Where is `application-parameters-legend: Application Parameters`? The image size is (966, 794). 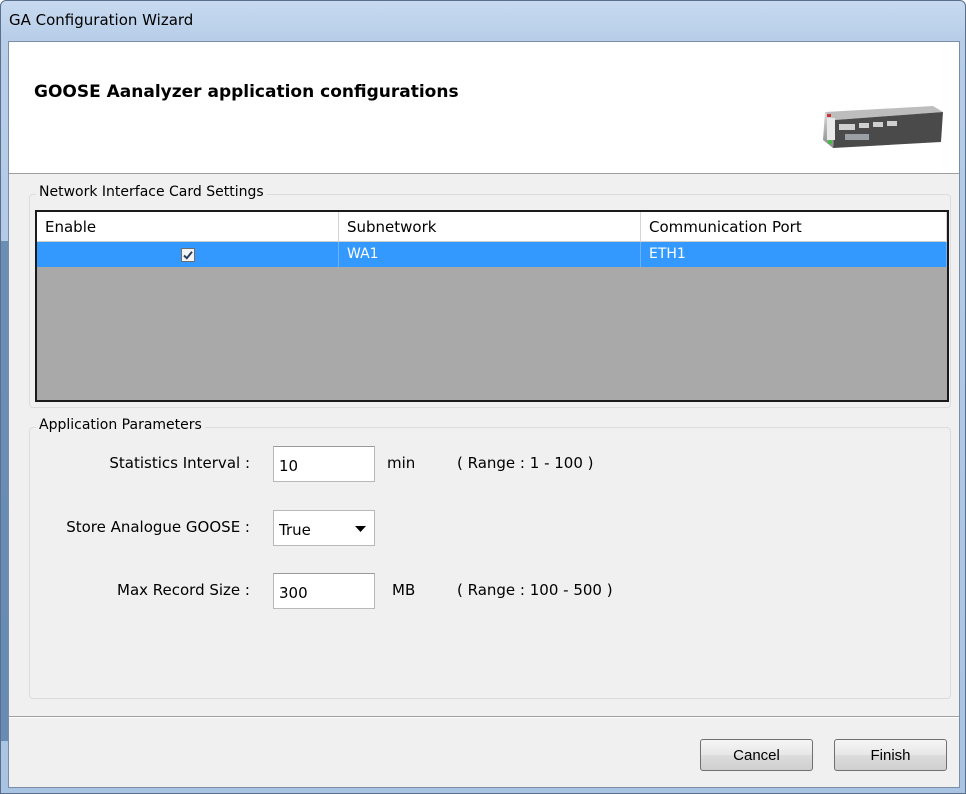
application-parameters-legend: Application Parameters is located at coordinates (120, 425).